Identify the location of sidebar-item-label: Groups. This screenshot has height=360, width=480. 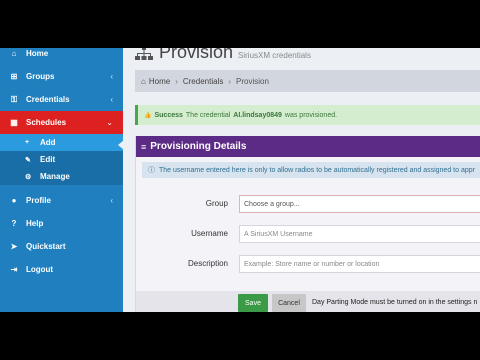
(40, 76).